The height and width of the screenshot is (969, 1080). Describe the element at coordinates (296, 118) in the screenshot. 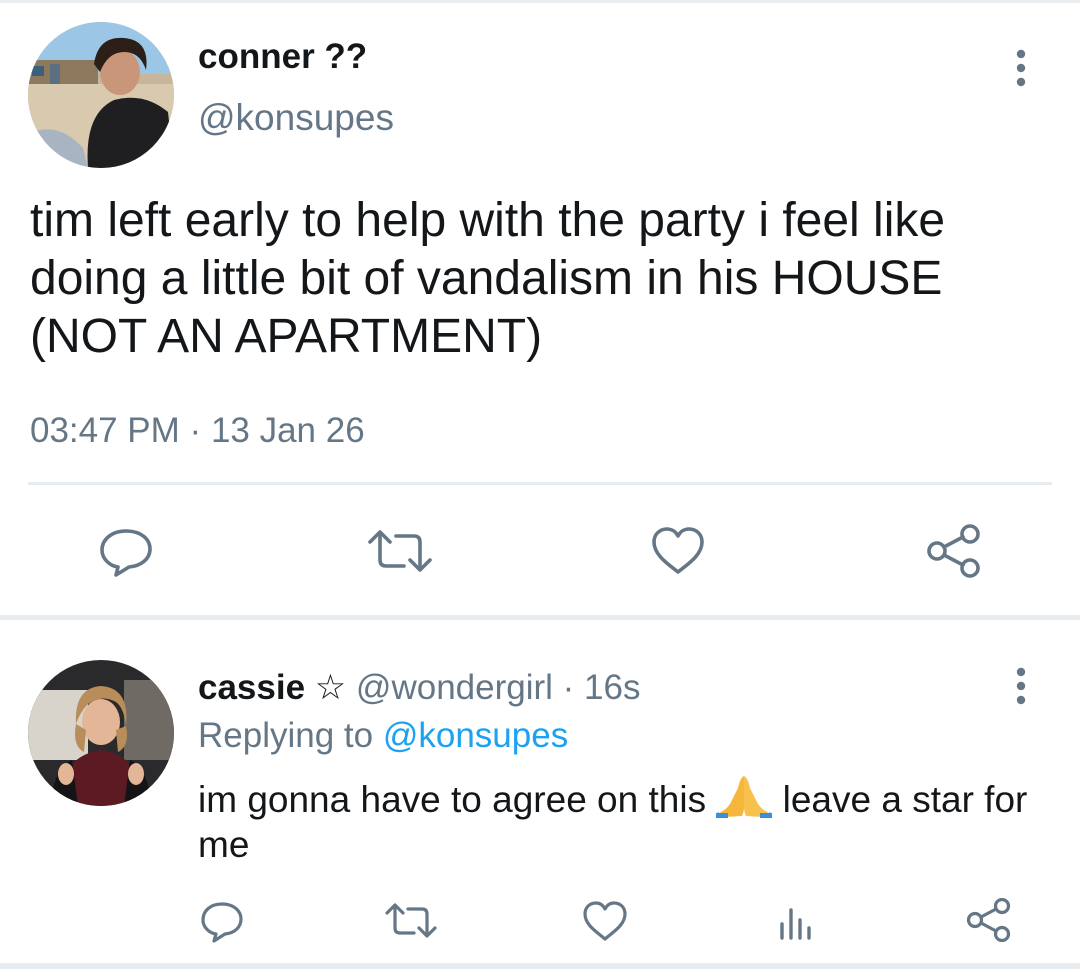

I see `user-handle: @konsupes` at that location.